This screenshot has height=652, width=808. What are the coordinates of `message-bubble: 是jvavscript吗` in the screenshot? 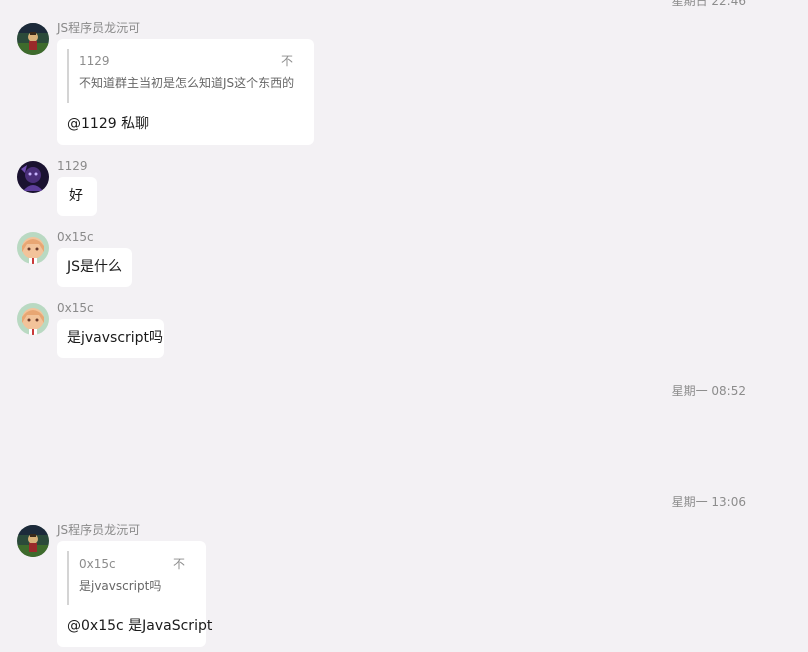 It's located at (110, 338).